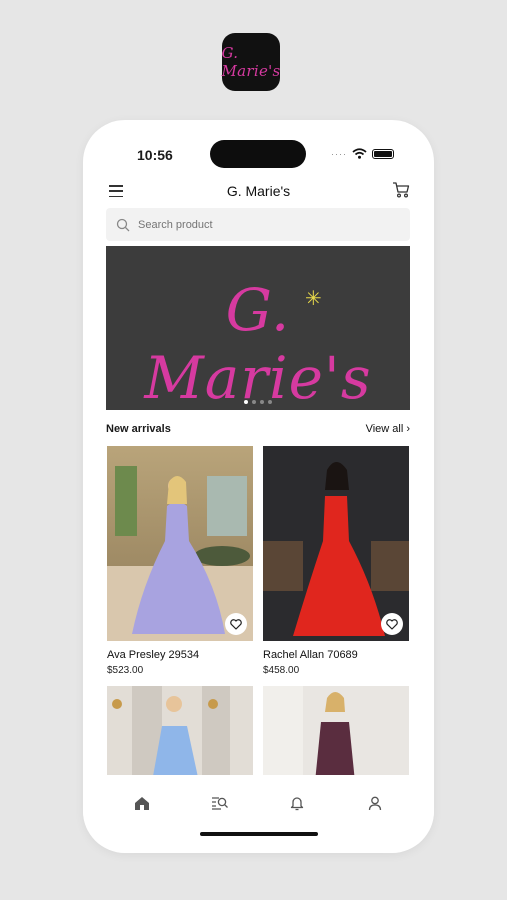  I want to click on tab-bar, so click(258, 803).